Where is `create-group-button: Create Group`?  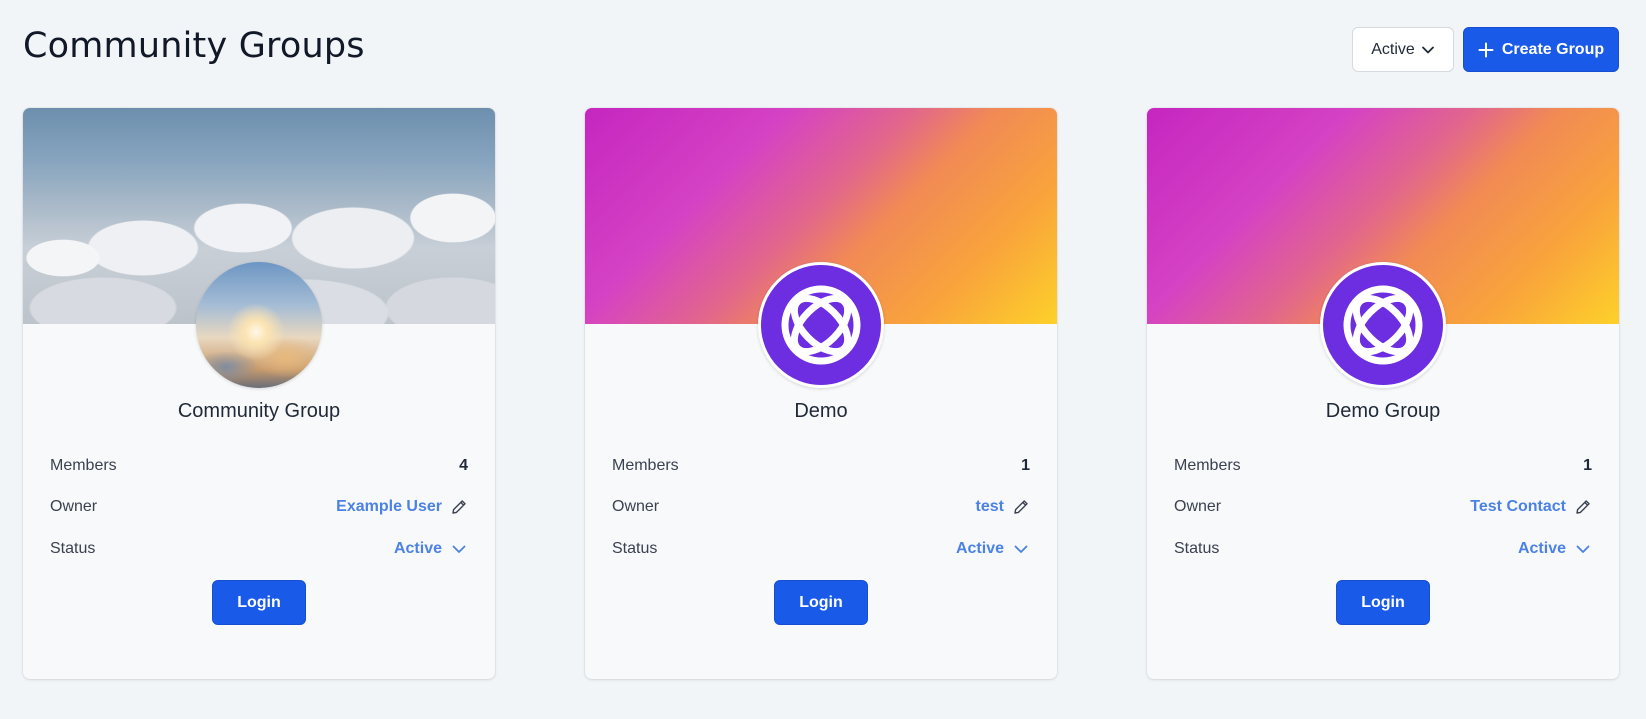
create-group-button: Create Group is located at coordinates (1541, 49).